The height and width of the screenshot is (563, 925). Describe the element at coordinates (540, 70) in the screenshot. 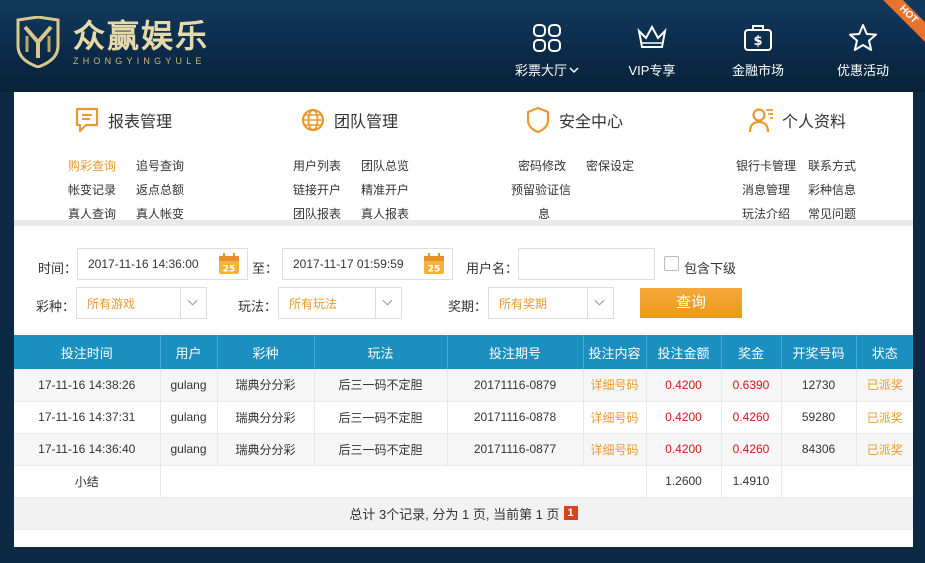

I see `nav-lottery-hall-label: 彩票大厅` at that location.